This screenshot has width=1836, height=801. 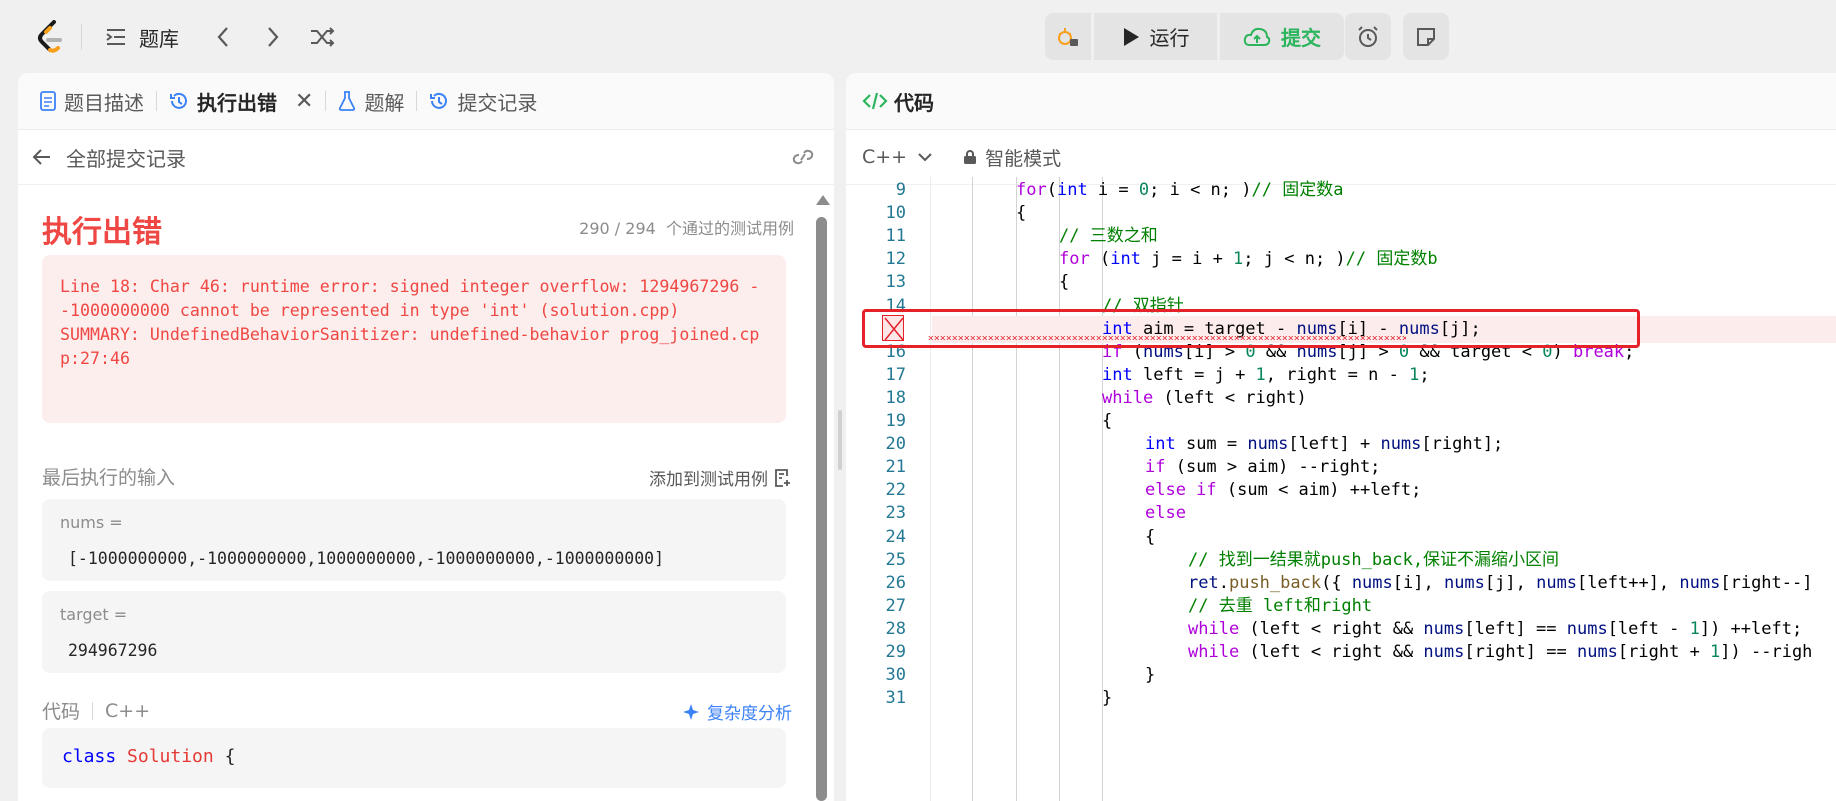 What do you see at coordinates (323, 37) in the screenshot?
I see `random-problem-button` at bounding box center [323, 37].